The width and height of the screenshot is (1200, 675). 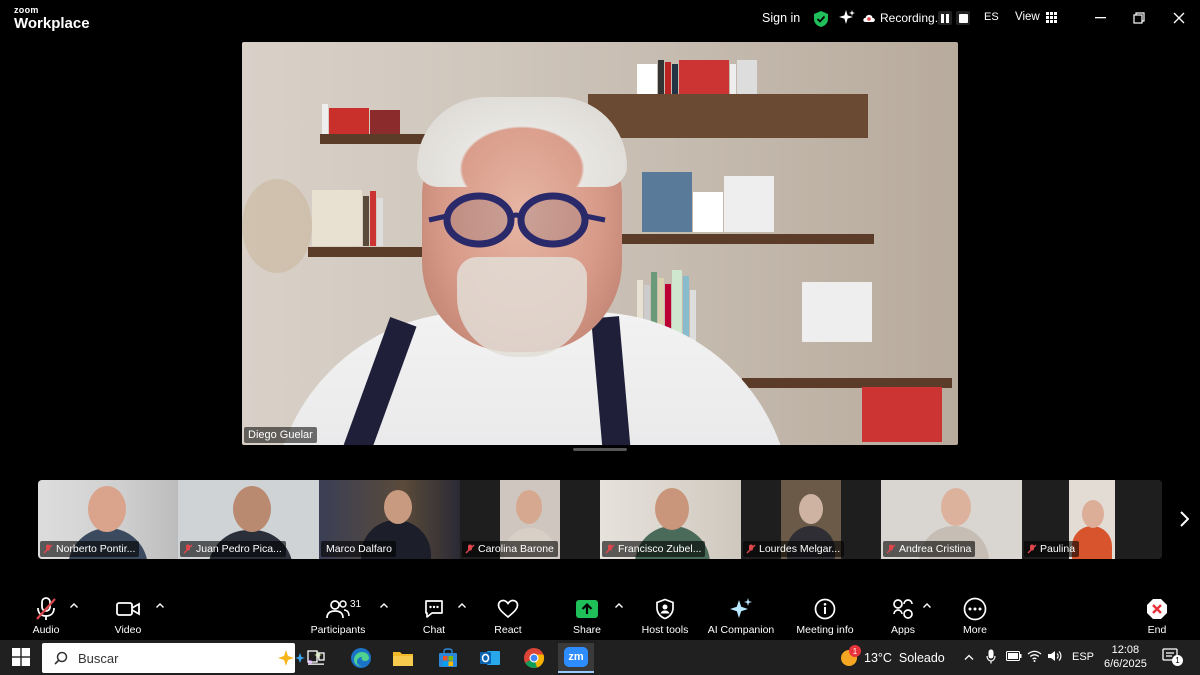 I want to click on participant-name-text: Andrea Cristina, so click(x=935, y=549).